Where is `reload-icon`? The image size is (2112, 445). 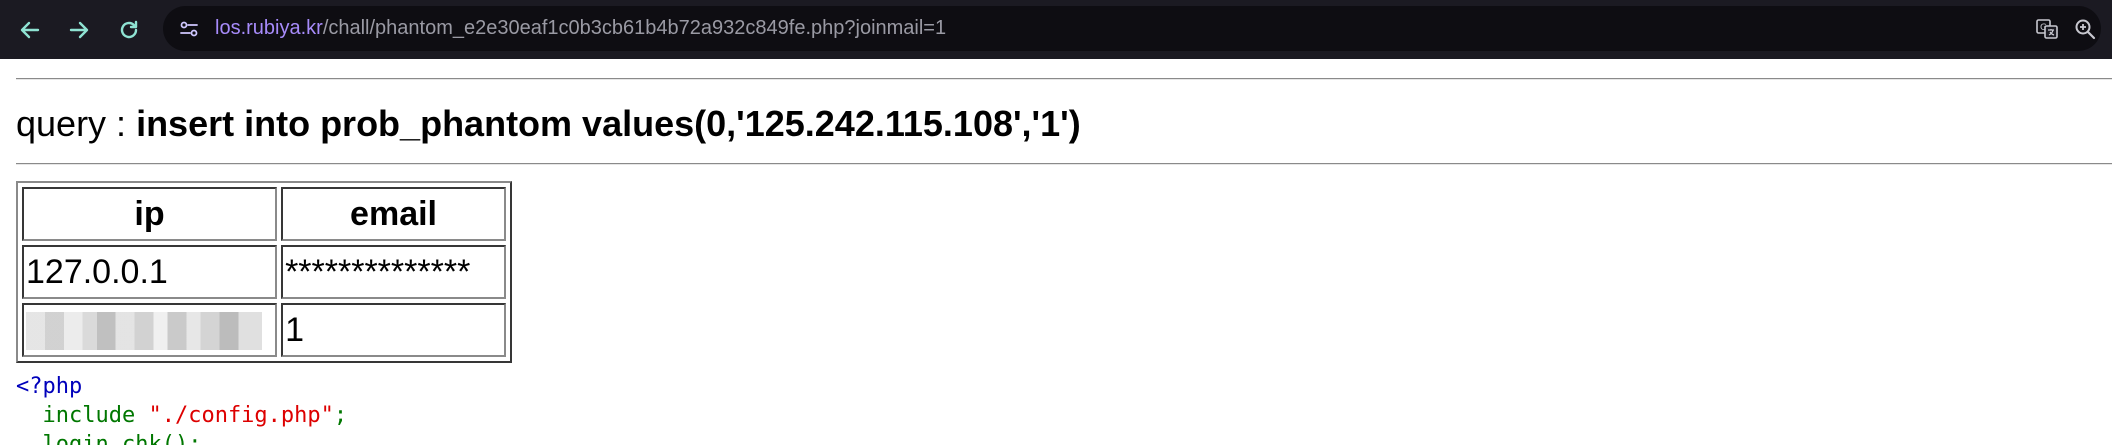 reload-icon is located at coordinates (129, 29).